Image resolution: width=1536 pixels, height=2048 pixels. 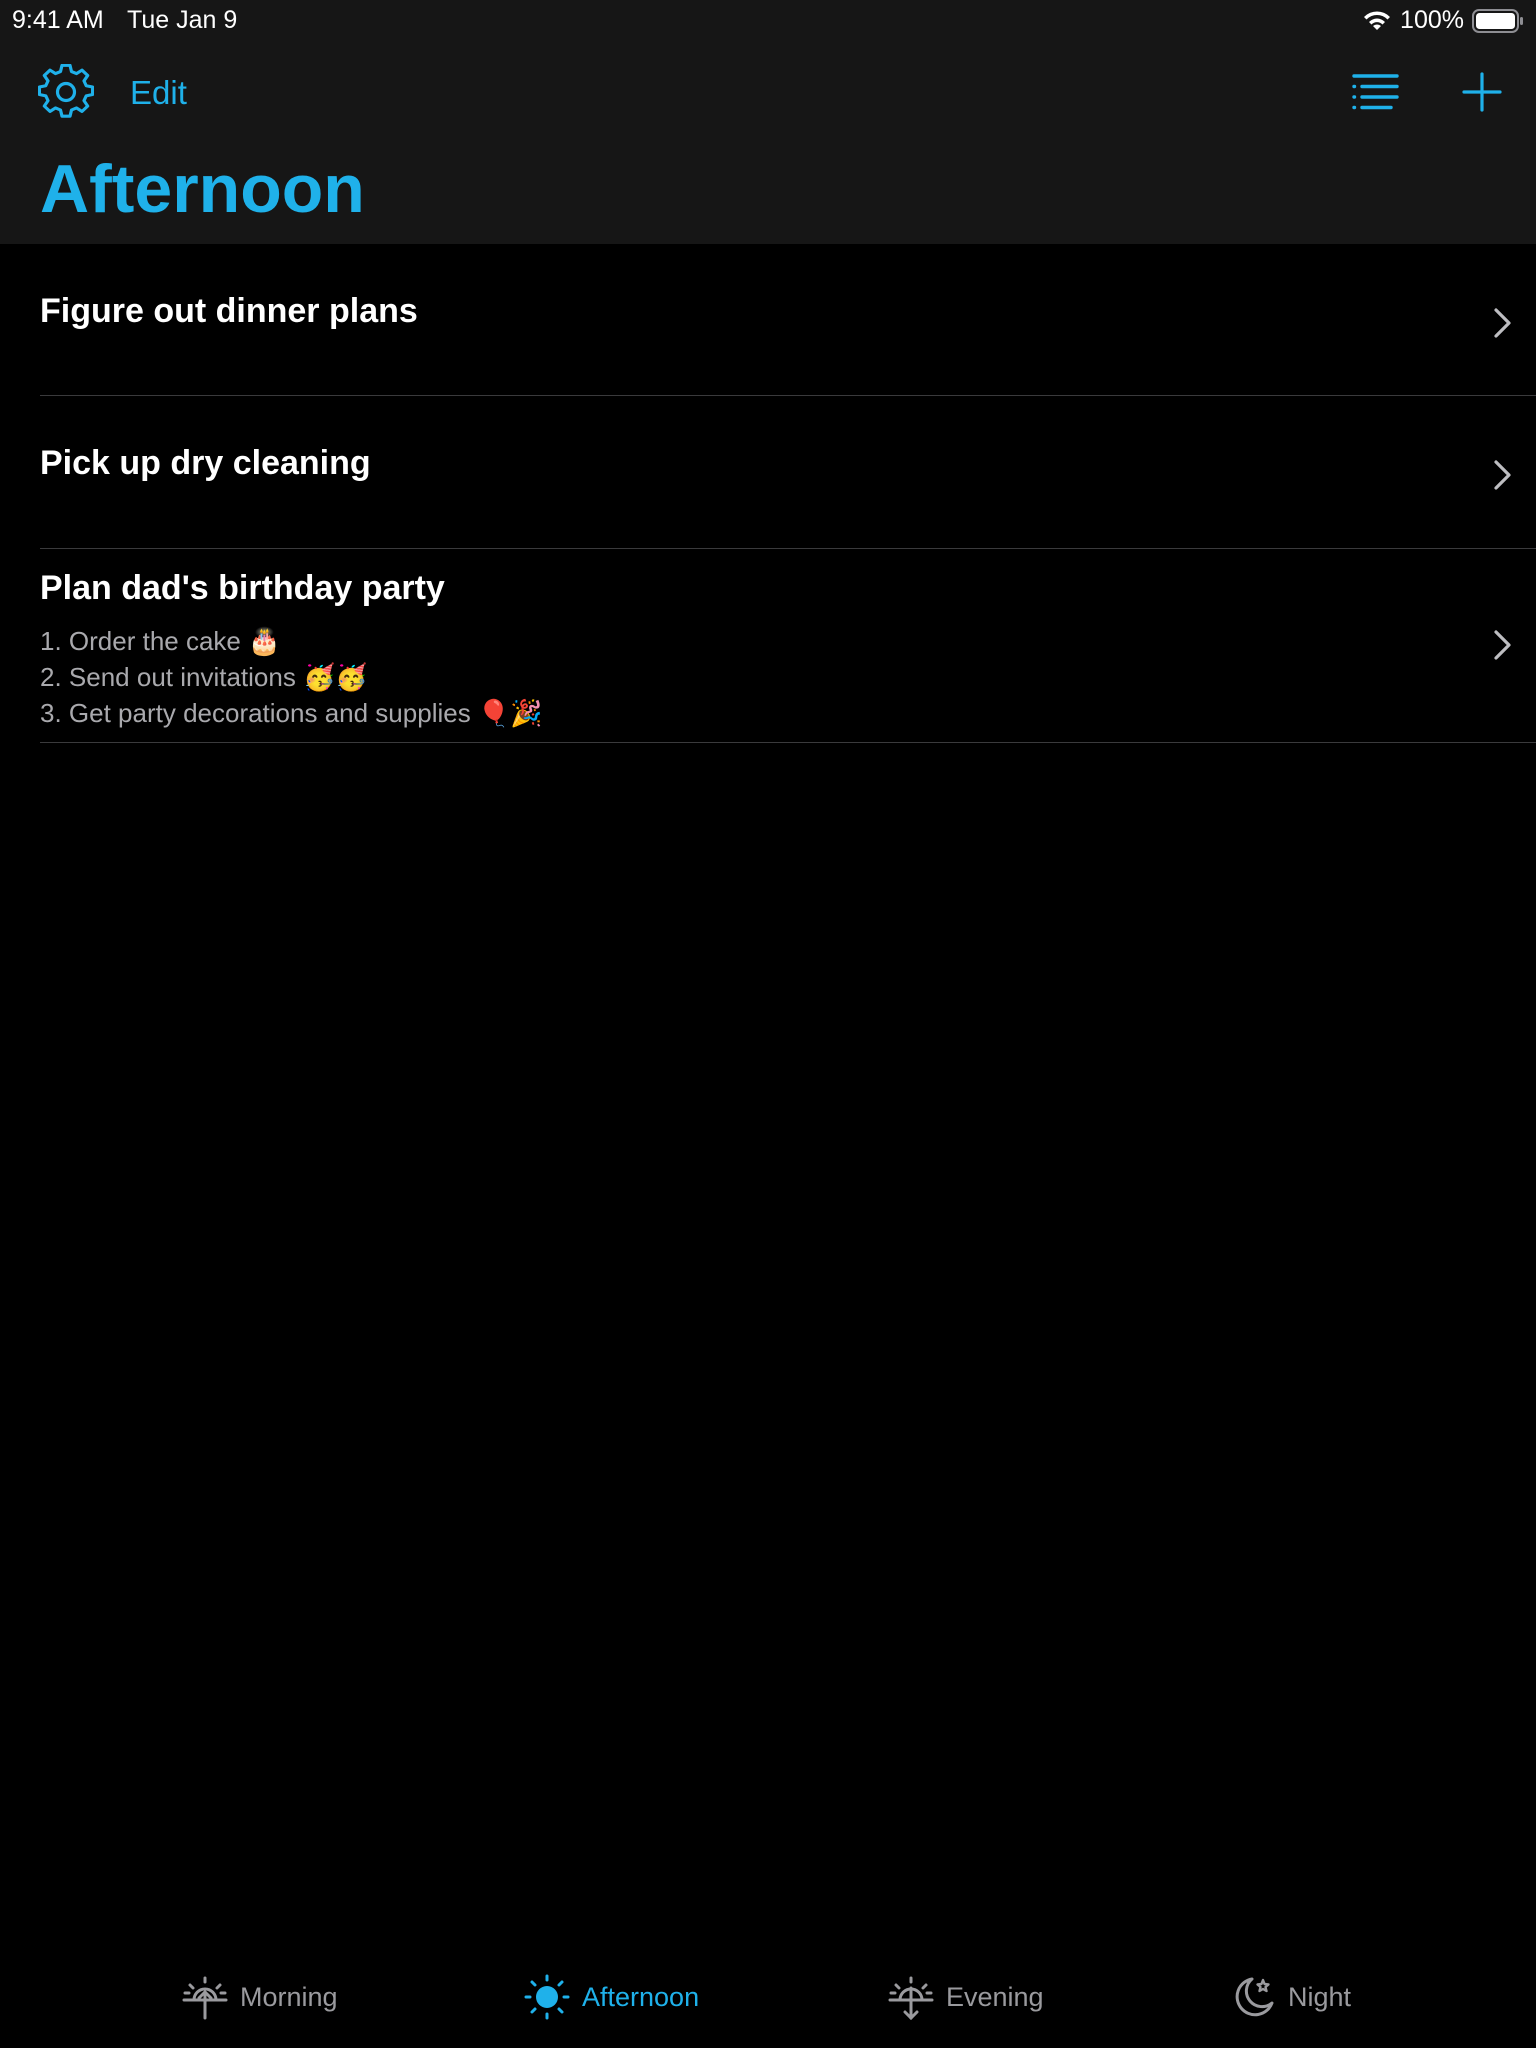 I want to click on sunrise-icon, so click(x=205, y=1998).